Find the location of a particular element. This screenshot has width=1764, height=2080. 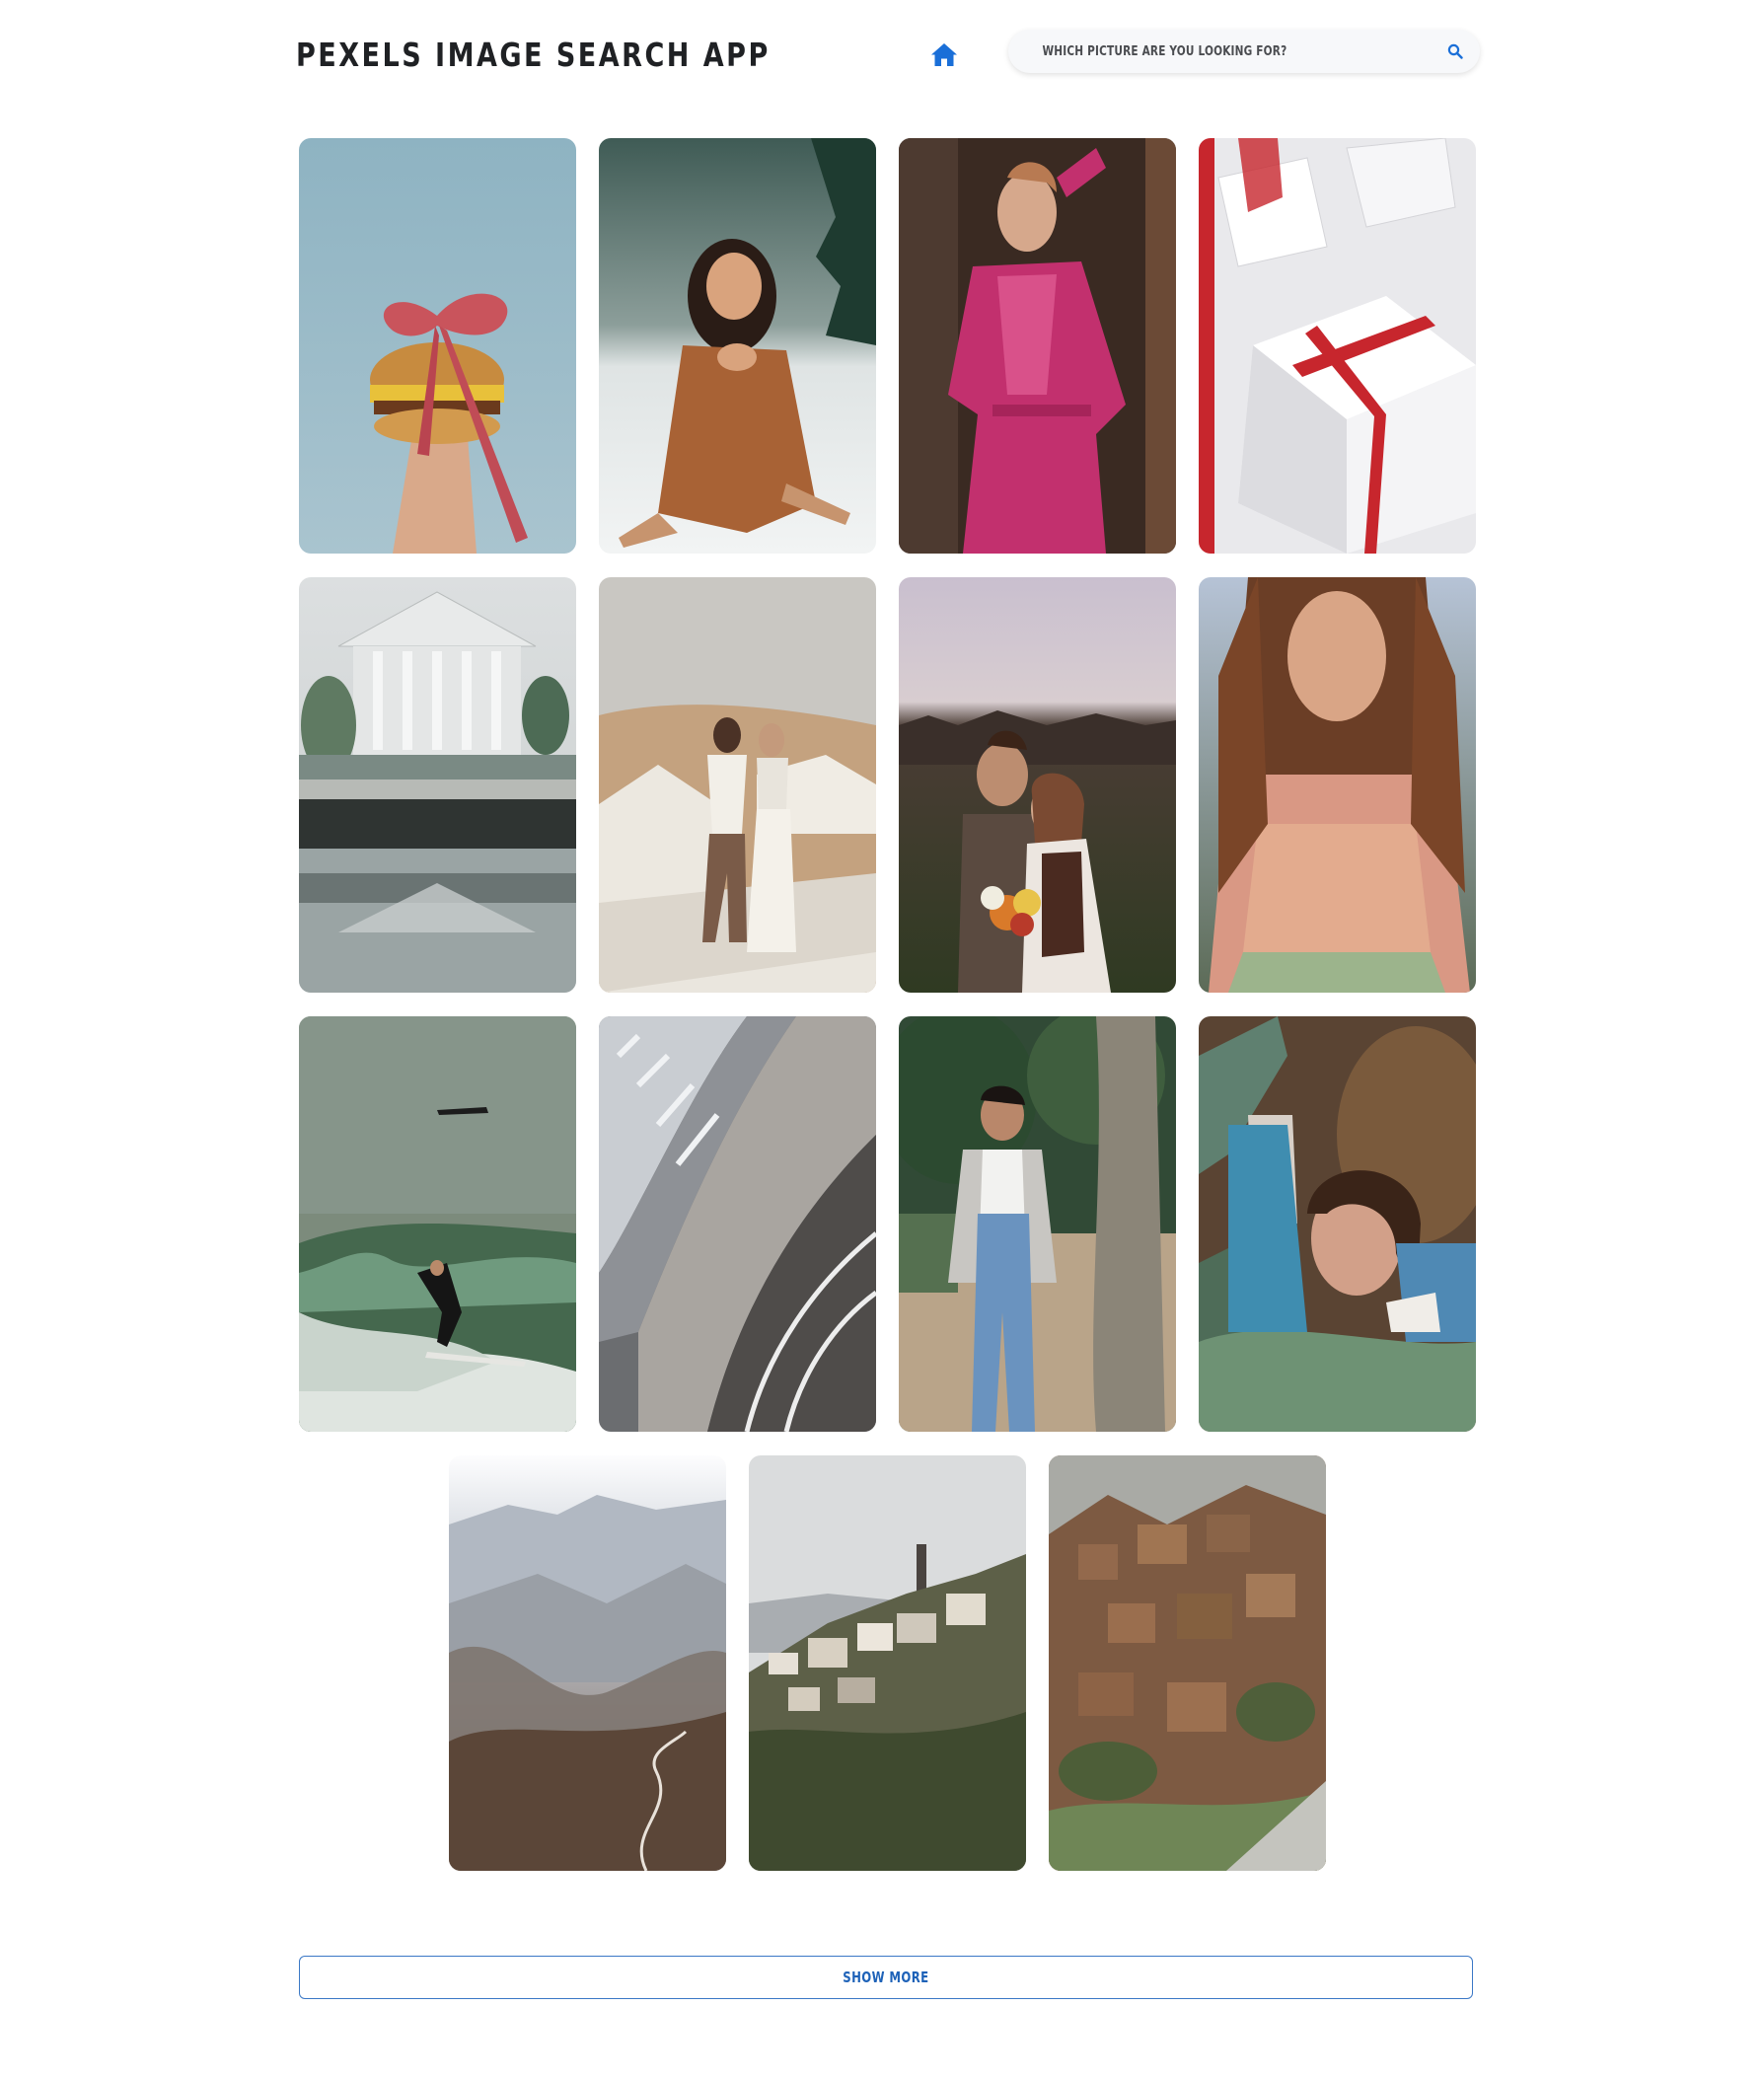

home-button is located at coordinates (944, 54).